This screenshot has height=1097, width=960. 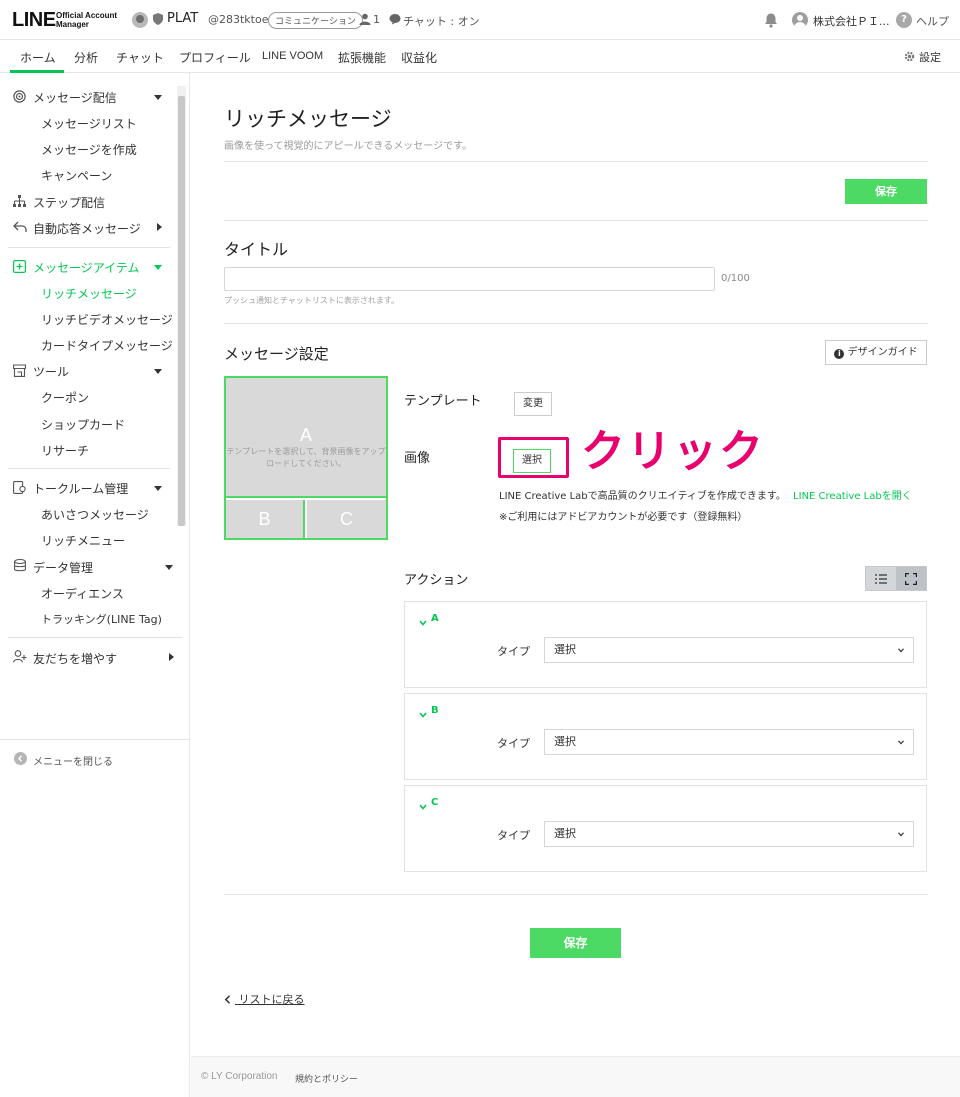 I want to click on sidebar-item-rich-menu: リッチメニュー, so click(x=83, y=540).